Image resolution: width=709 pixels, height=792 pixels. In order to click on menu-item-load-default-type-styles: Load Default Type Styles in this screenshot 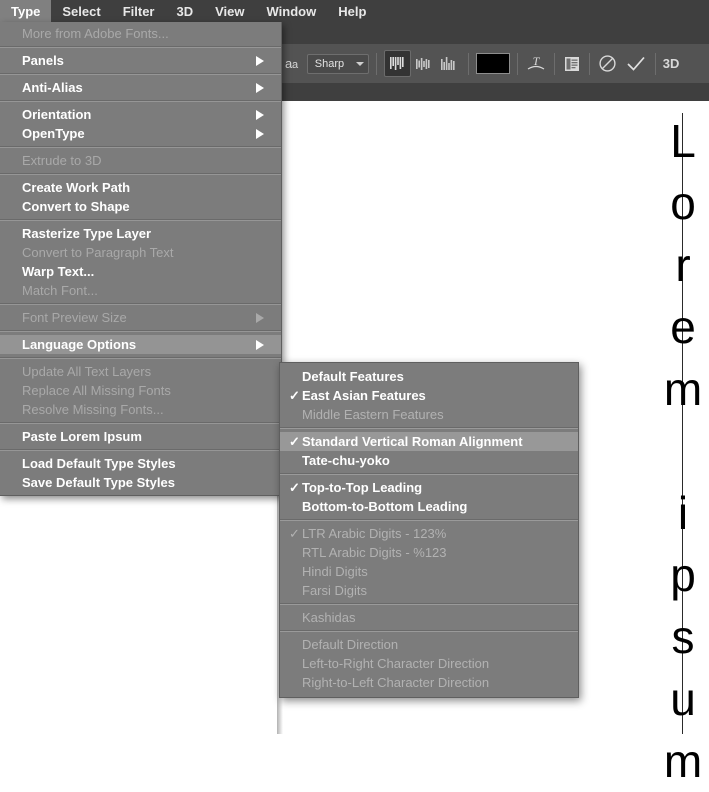, I will do `click(140, 463)`.